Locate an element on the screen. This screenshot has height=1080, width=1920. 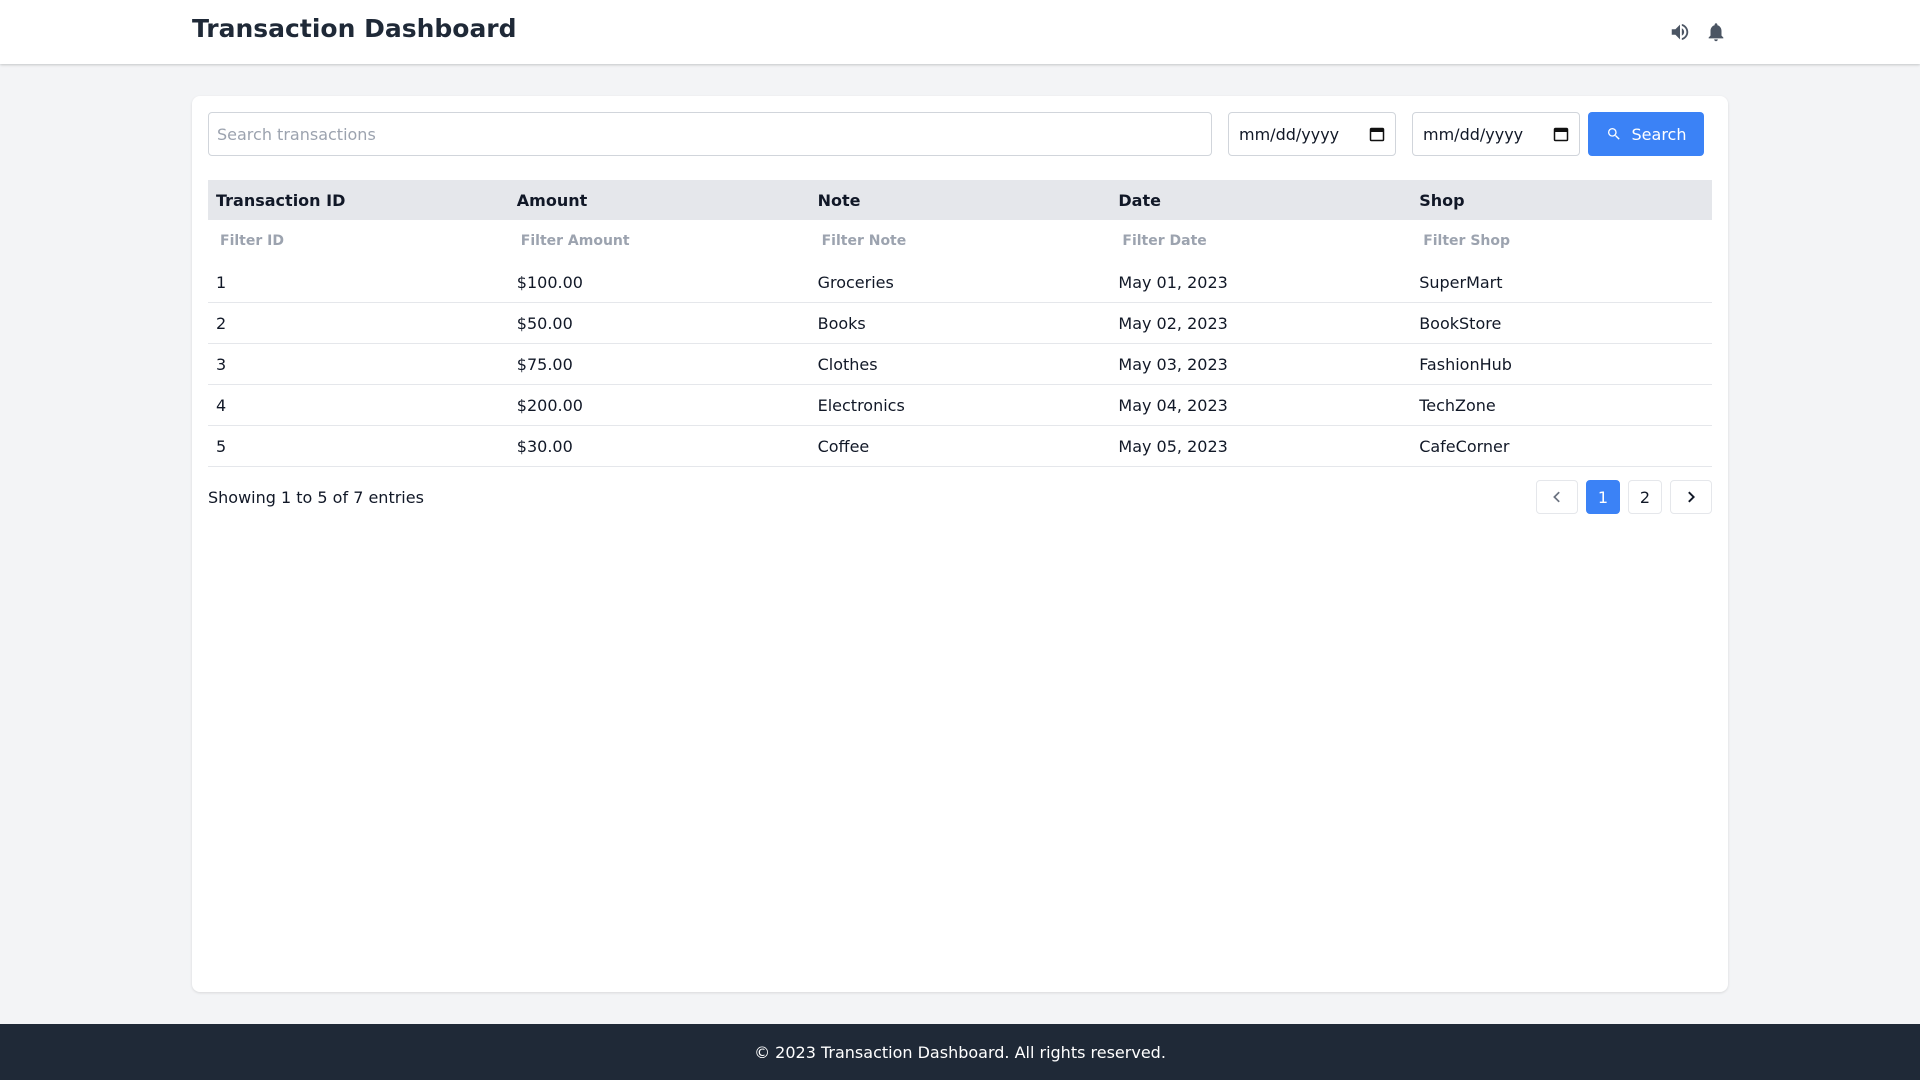
cell-date: May 03, 2023 is located at coordinates (1173, 364).